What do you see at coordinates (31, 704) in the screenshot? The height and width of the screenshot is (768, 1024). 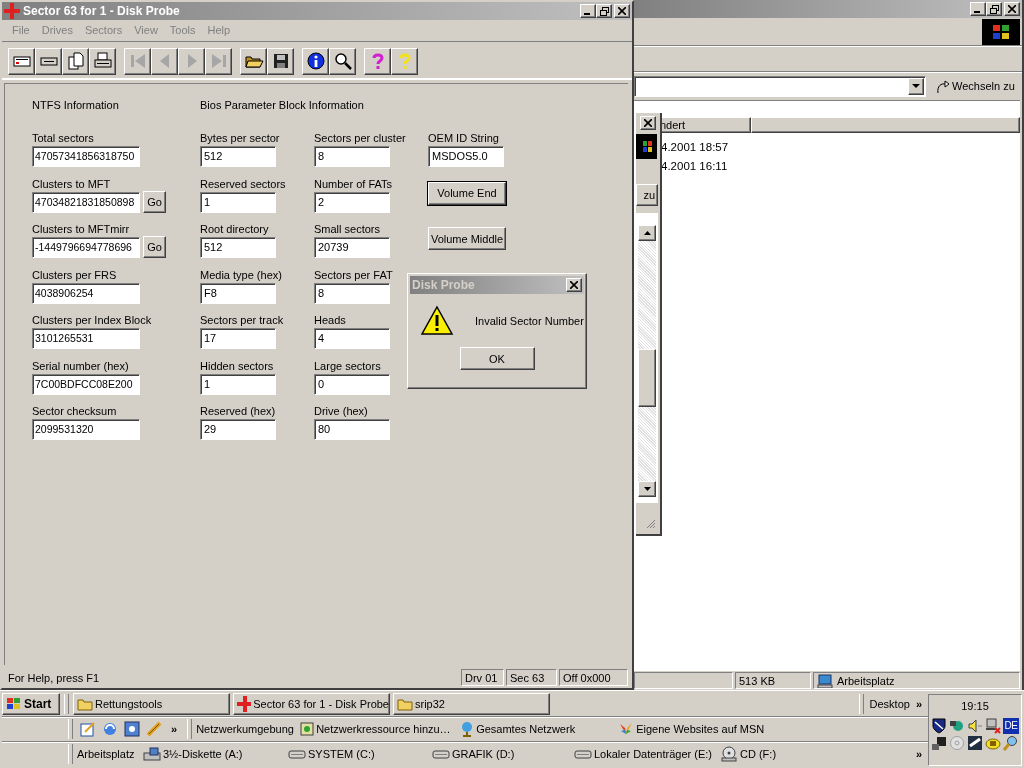 I see `start-button: Start` at bounding box center [31, 704].